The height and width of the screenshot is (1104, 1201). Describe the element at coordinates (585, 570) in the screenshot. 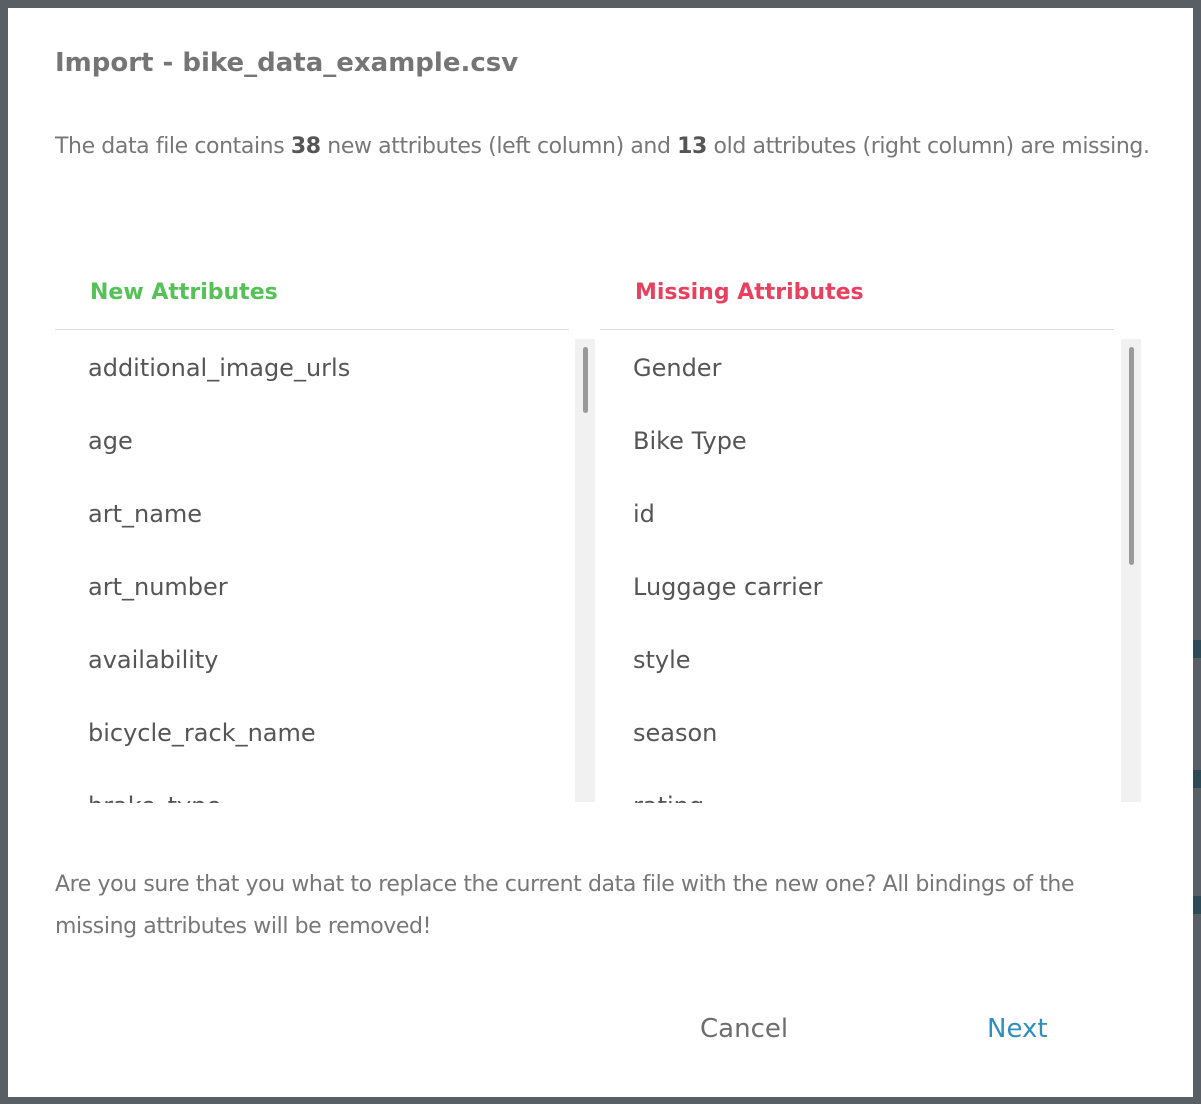

I see `new-attributes-scrollbar` at that location.